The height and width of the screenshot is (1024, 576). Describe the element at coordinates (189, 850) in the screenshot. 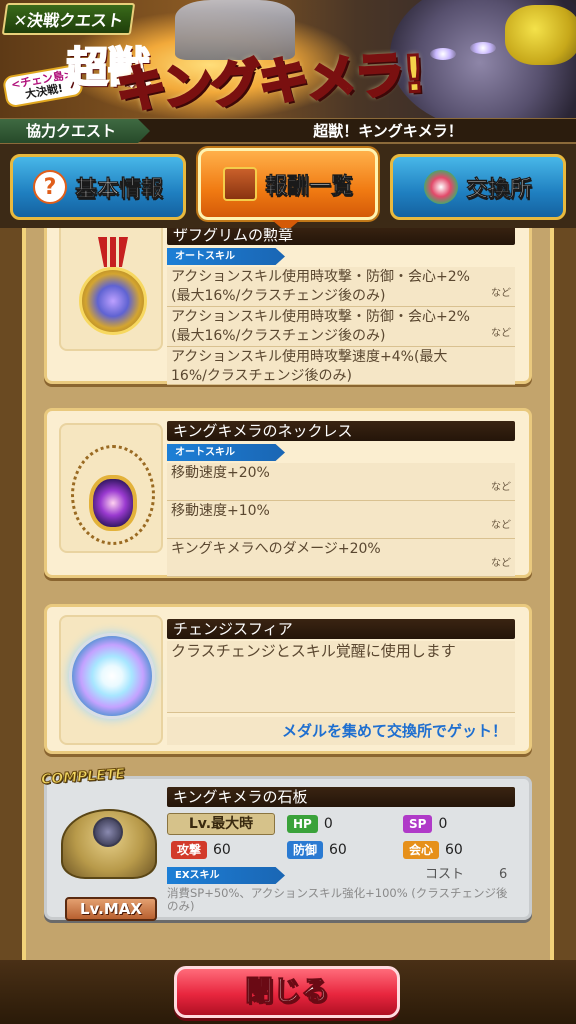

I see `attack-label: 攻撃` at that location.